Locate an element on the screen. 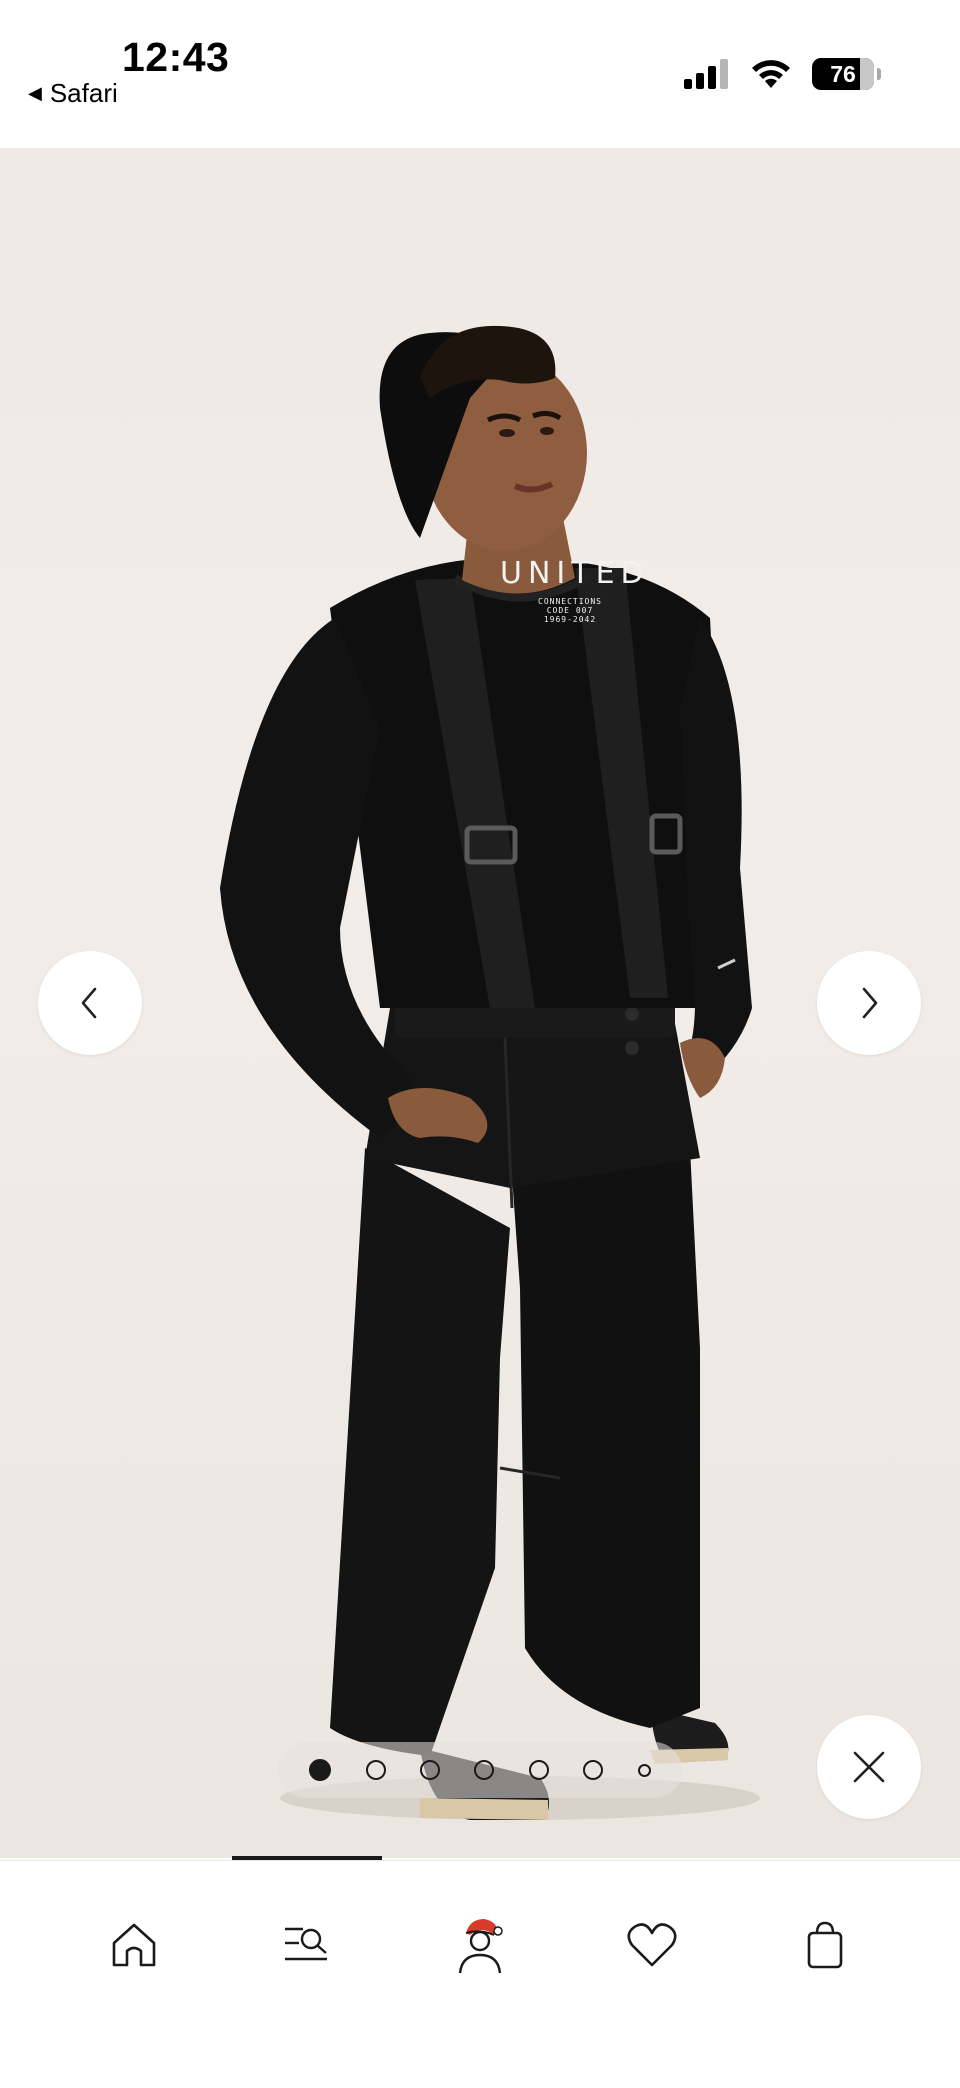  cellular-signal-icon is located at coordinates (706, 74).